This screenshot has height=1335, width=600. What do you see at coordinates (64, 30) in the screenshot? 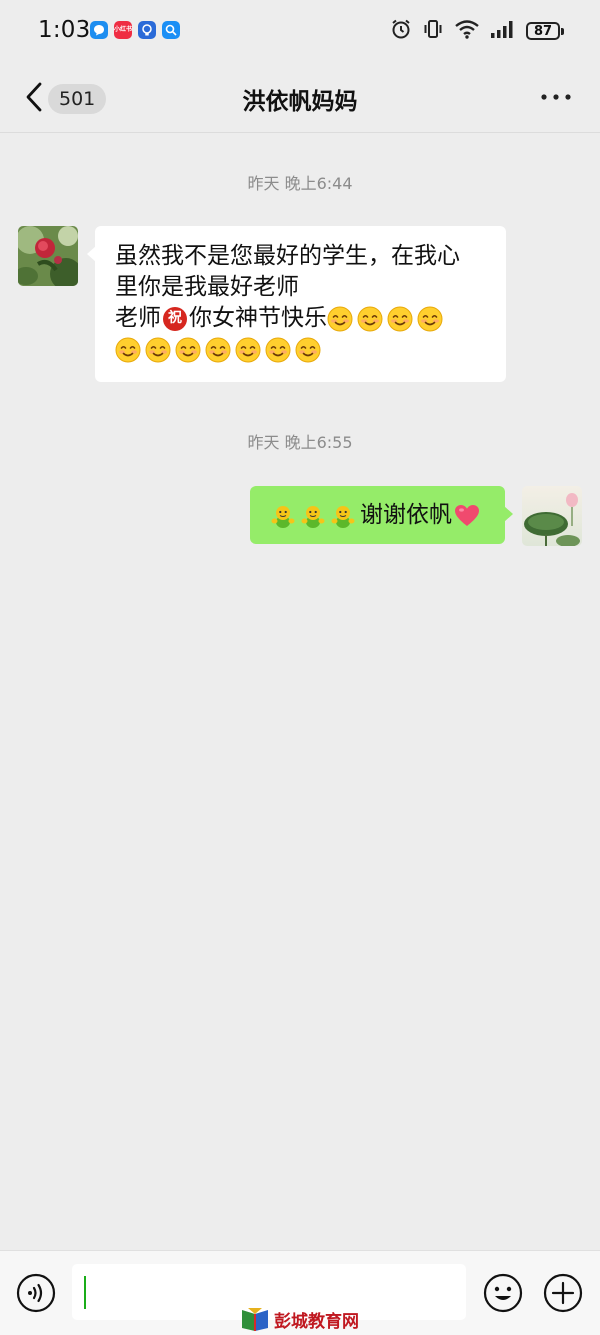
I see `status-time: 1:03` at bounding box center [64, 30].